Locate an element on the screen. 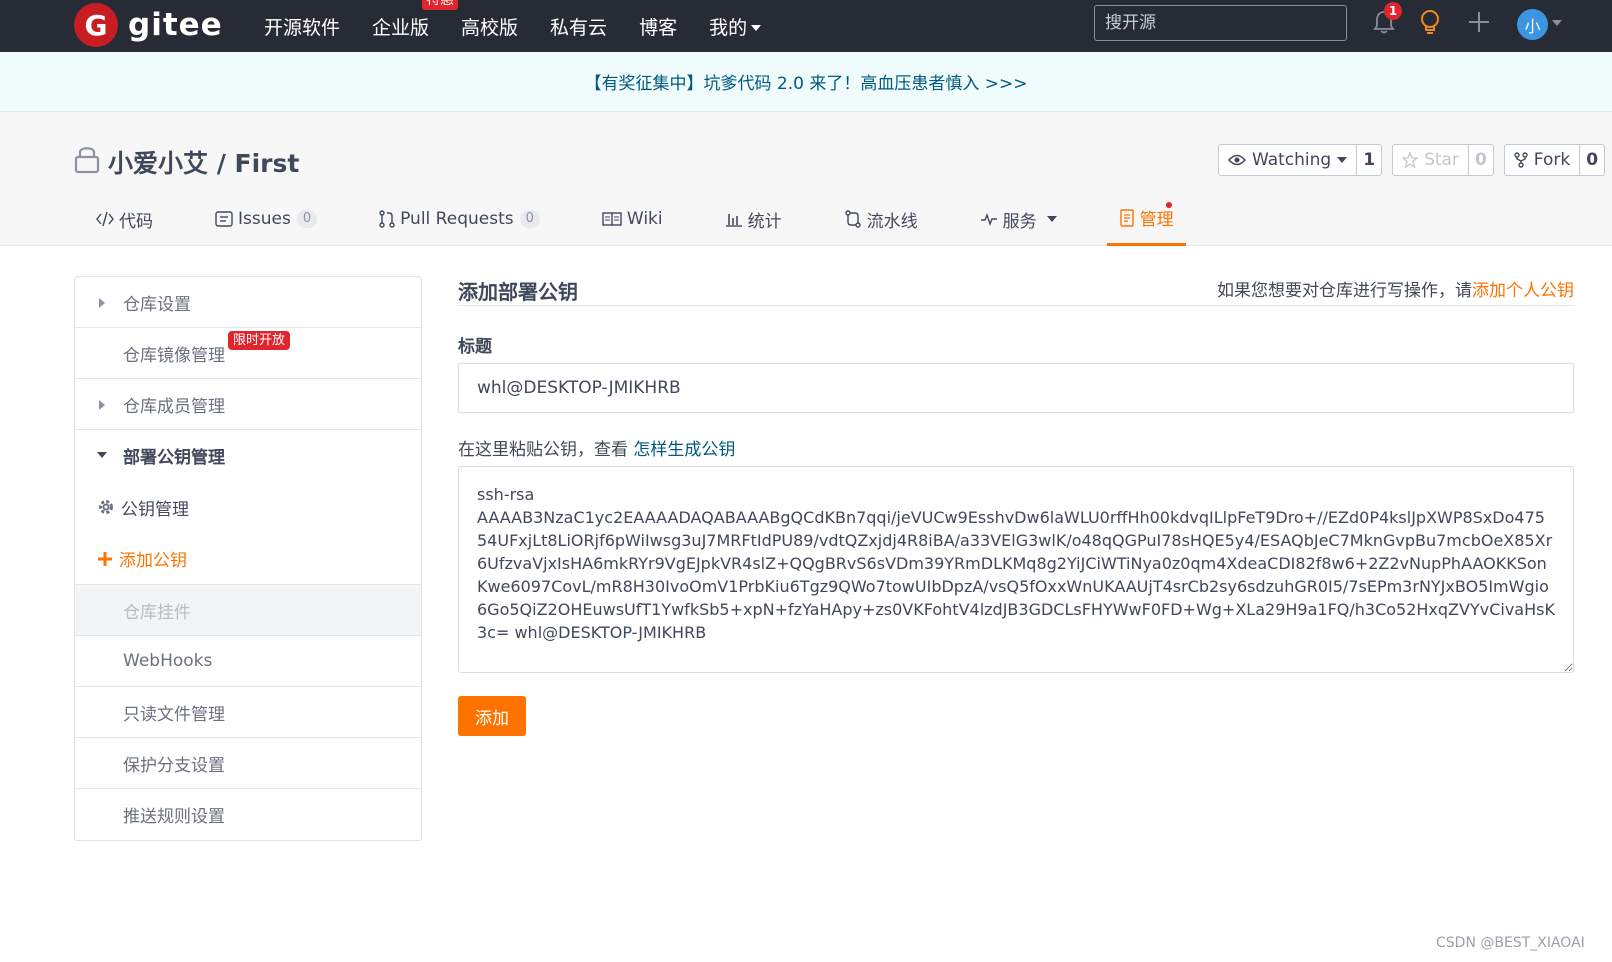 The image size is (1612, 962). sidebar-item-push-rules: 推送规则设置 is located at coordinates (248, 814).